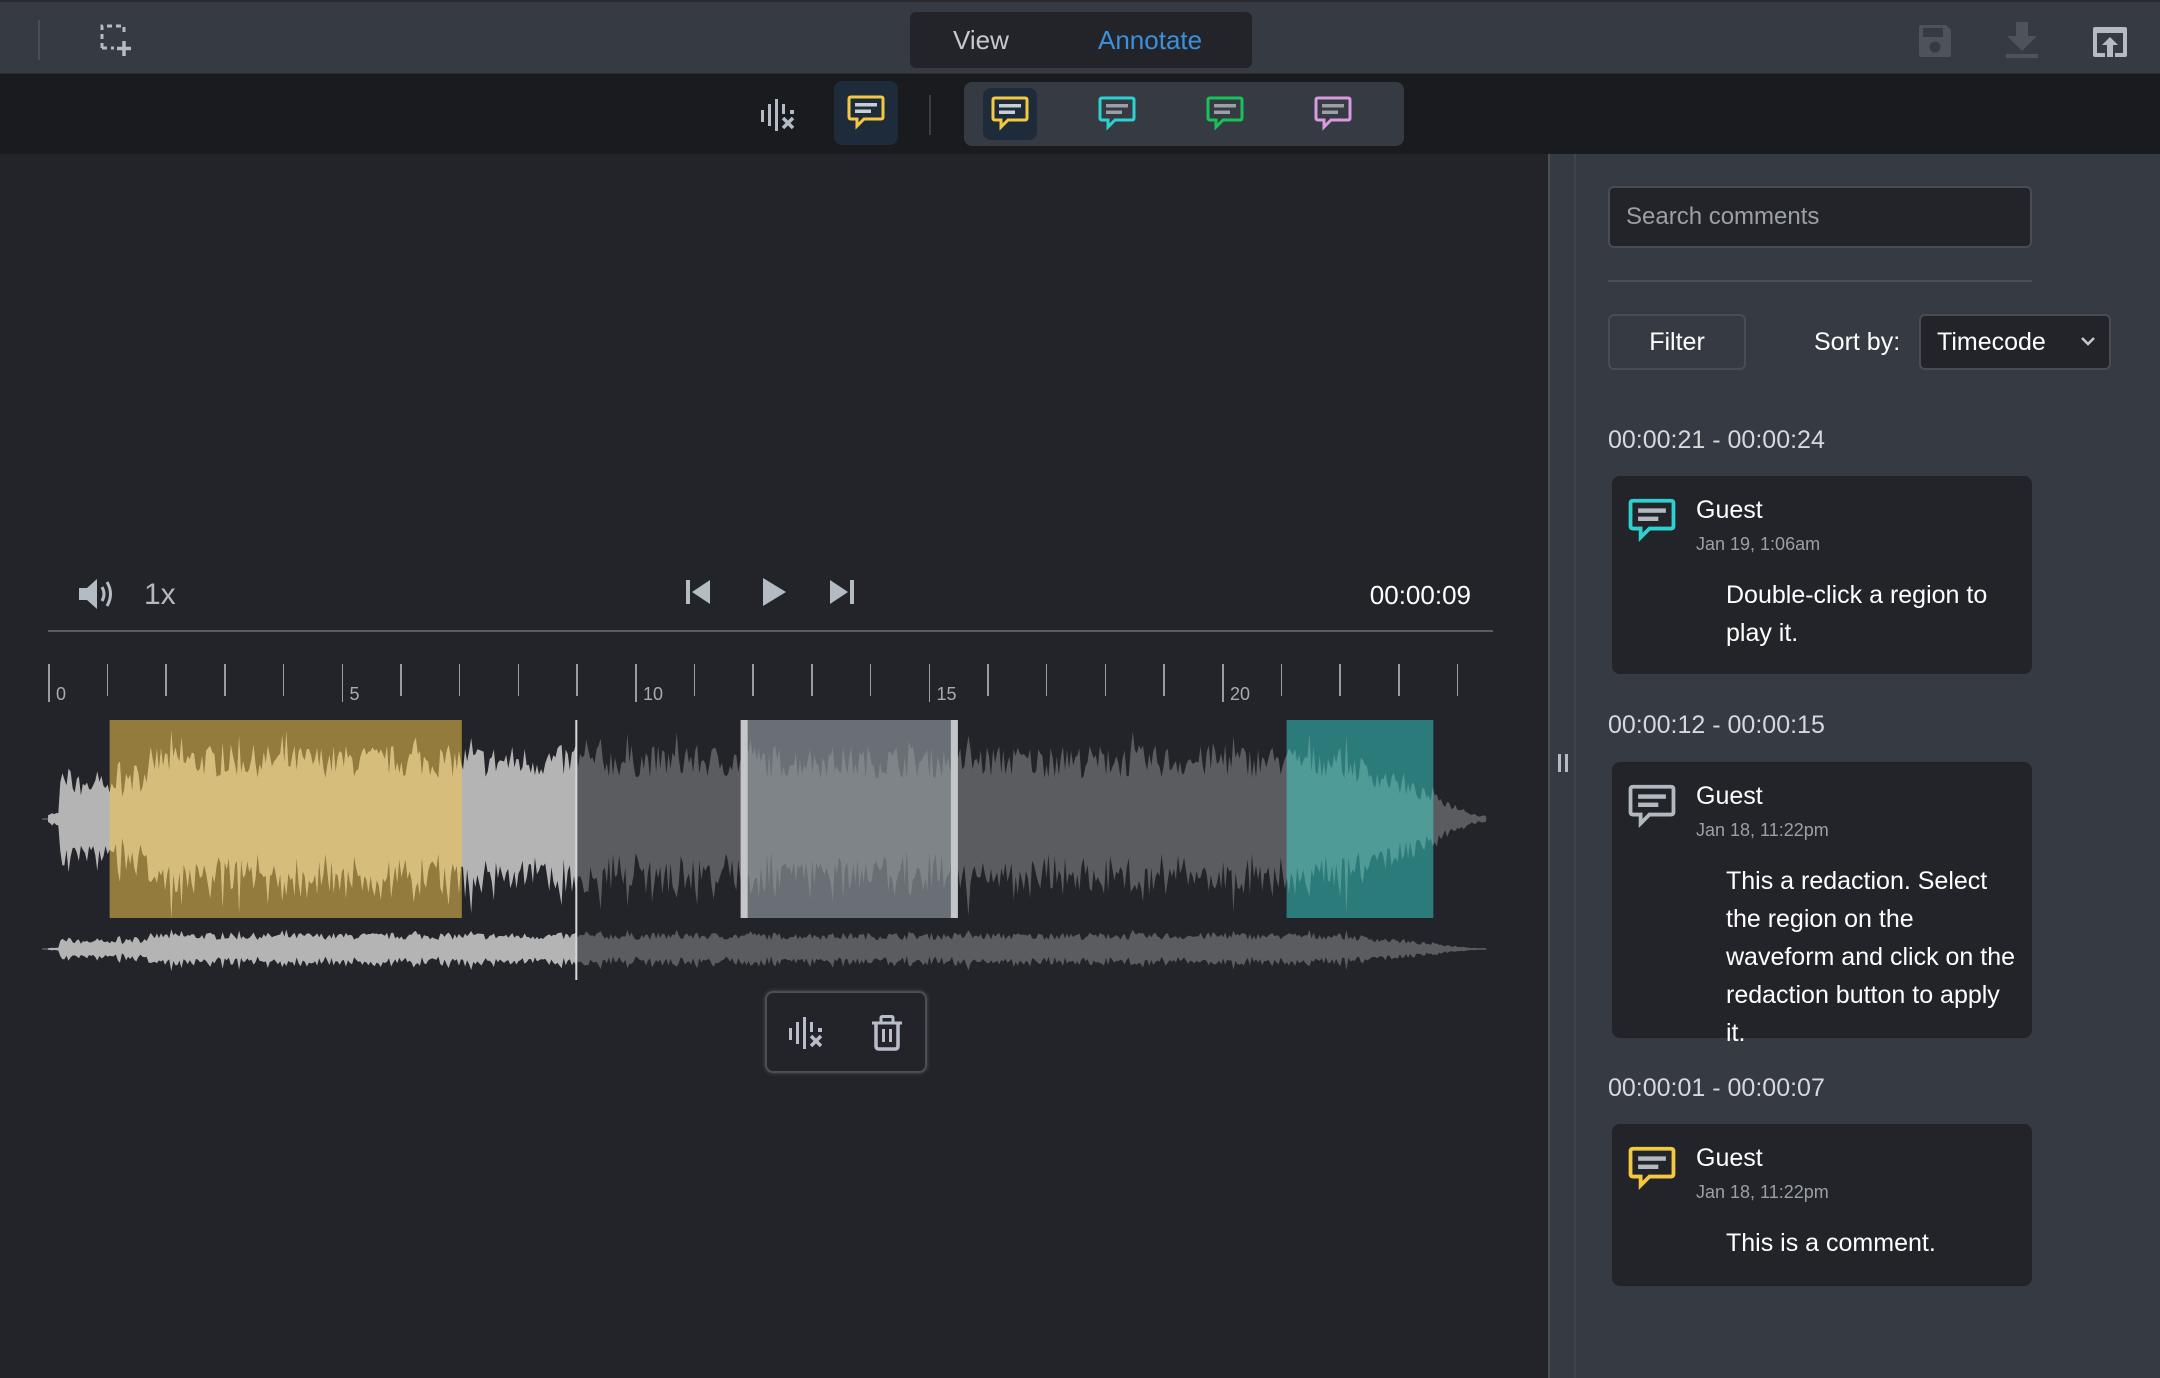 The image size is (2160, 1378). What do you see at coordinates (930, 115) in the screenshot?
I see `toolbar-divider` at bounding box center [930, 115].